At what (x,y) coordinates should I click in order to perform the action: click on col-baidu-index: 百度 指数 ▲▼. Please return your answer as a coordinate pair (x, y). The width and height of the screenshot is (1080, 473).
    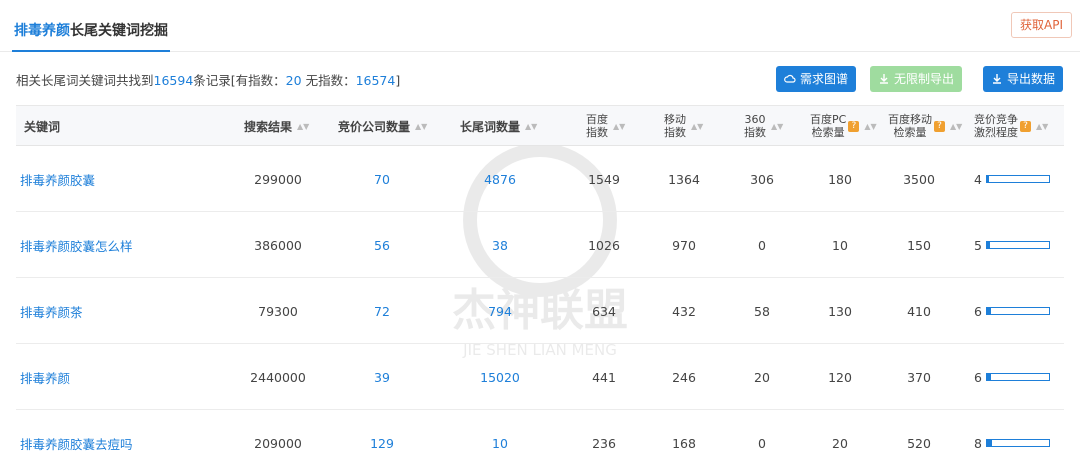
    Looking at the image, I should click on (605, 126).